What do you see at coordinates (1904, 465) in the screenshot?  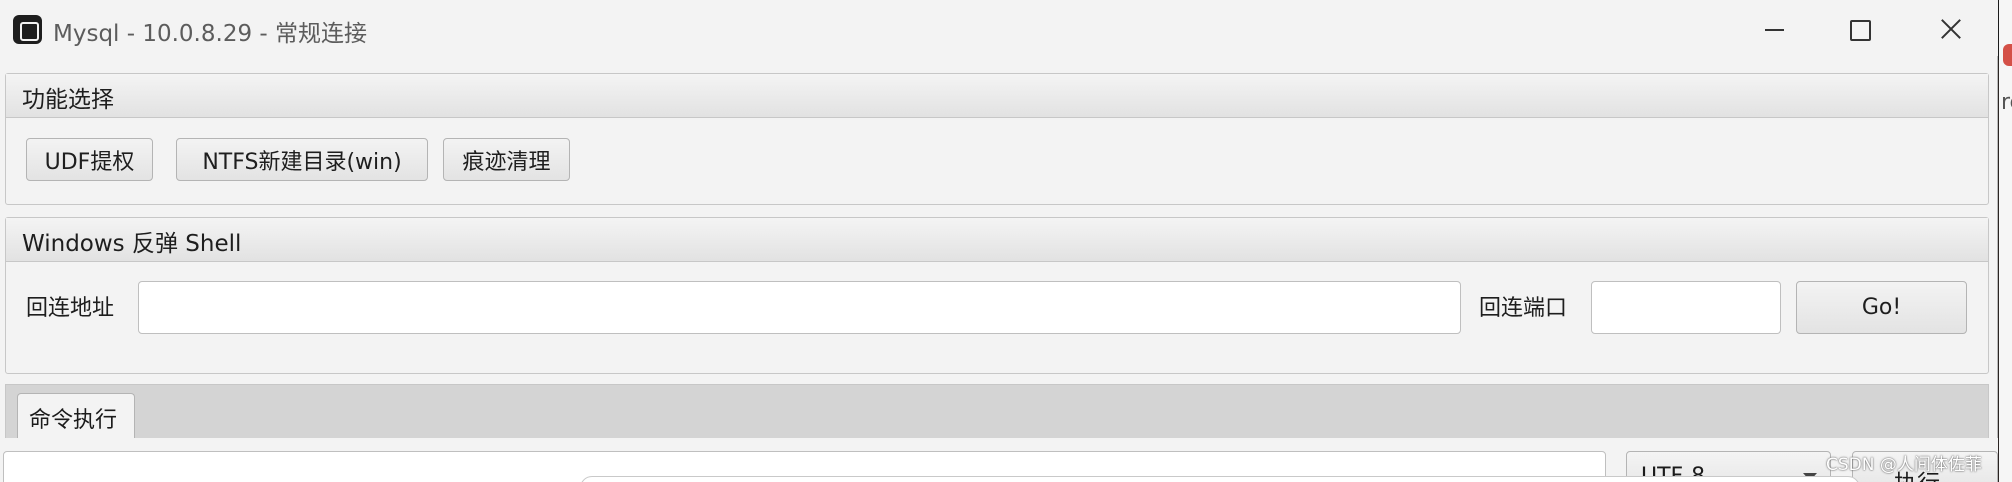 I see `watermark: CSDN @人间体佐菲` at bounding box center [1904, 465].